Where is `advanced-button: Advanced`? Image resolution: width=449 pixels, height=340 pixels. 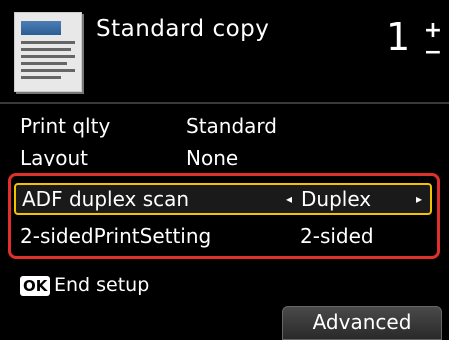
advanced-button: Advanced is located at coordinates (362, 323).